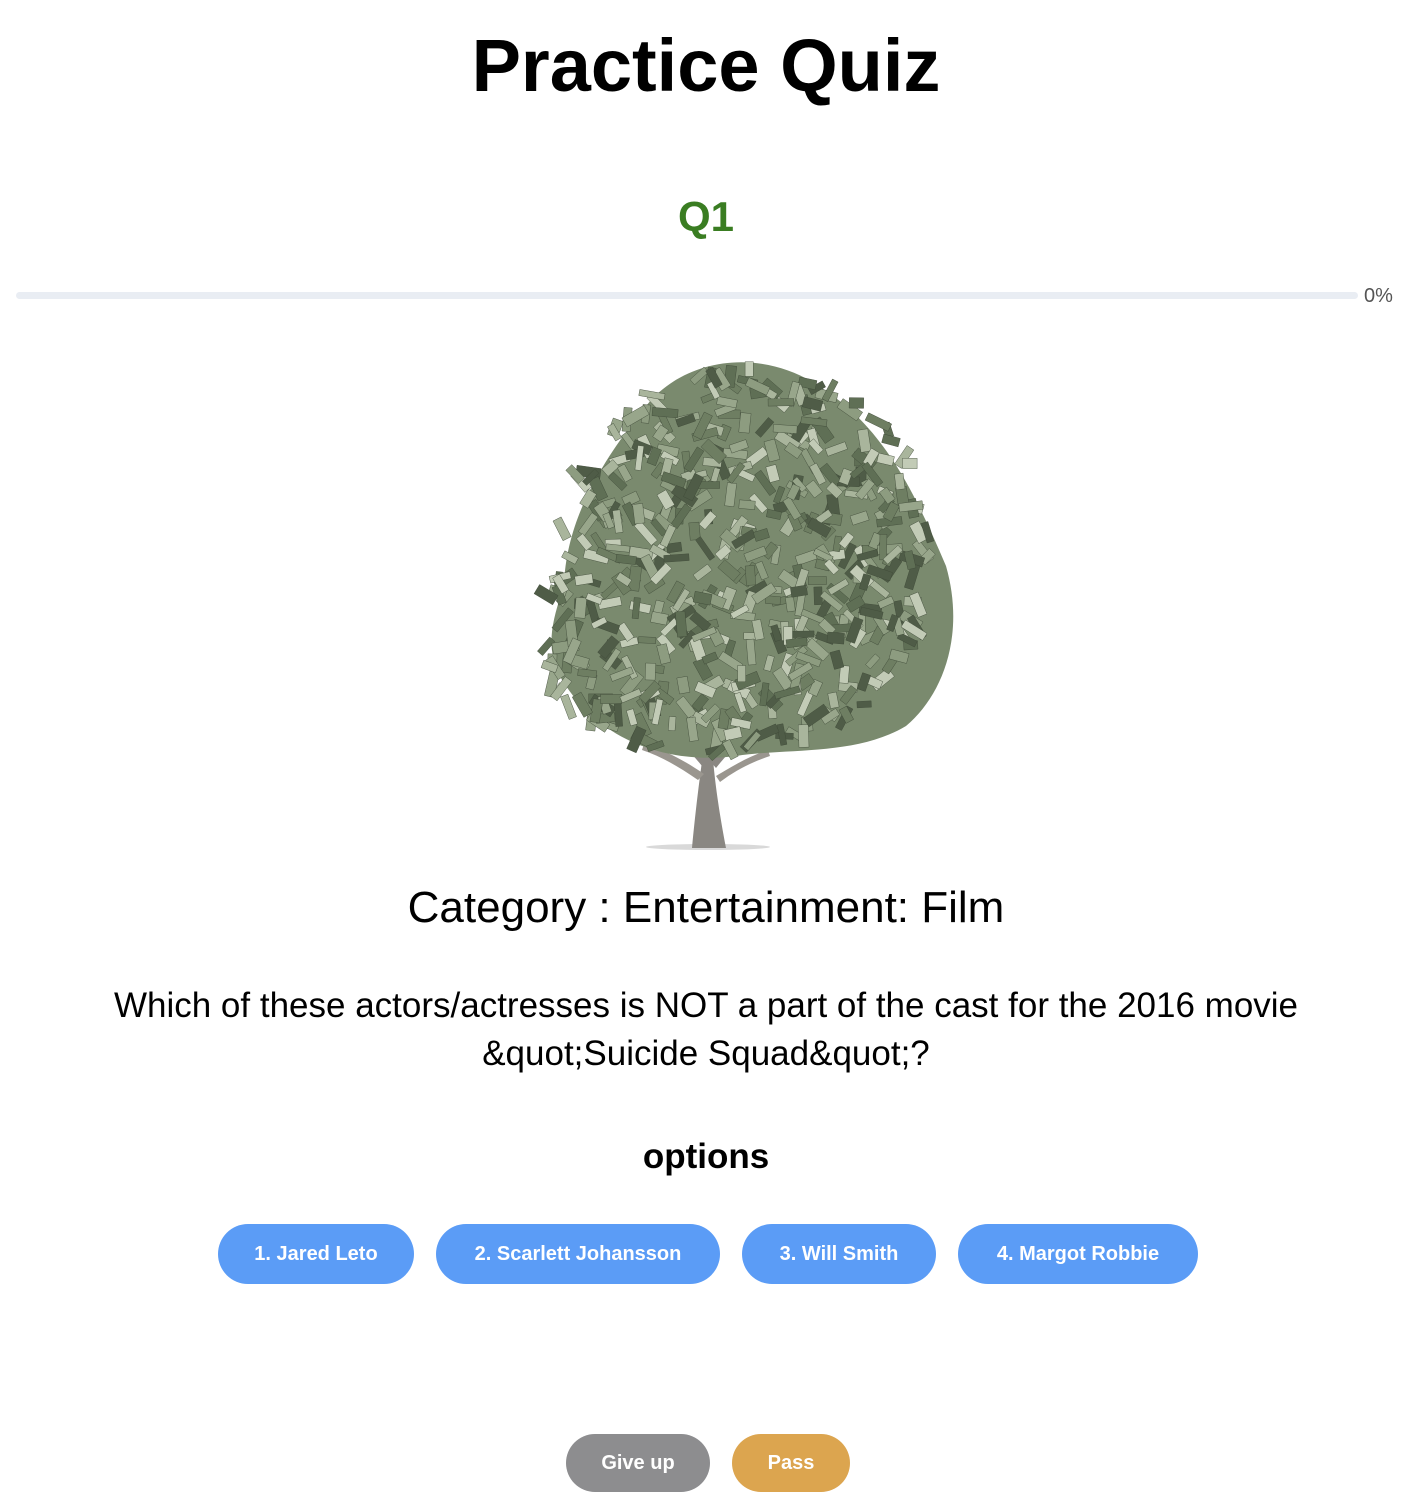 The height and width of the screenshot is (1500, 1412). I want to click on give-up-button: Give up, so click(638, 1463).